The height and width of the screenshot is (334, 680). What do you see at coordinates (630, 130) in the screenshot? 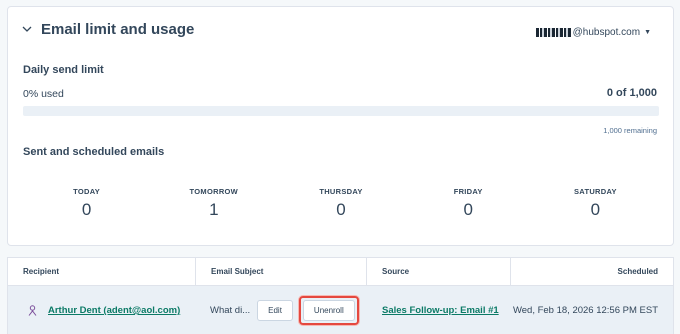
I see `remaining-count: 1,000 remaining` at bounding box center [630, 130].